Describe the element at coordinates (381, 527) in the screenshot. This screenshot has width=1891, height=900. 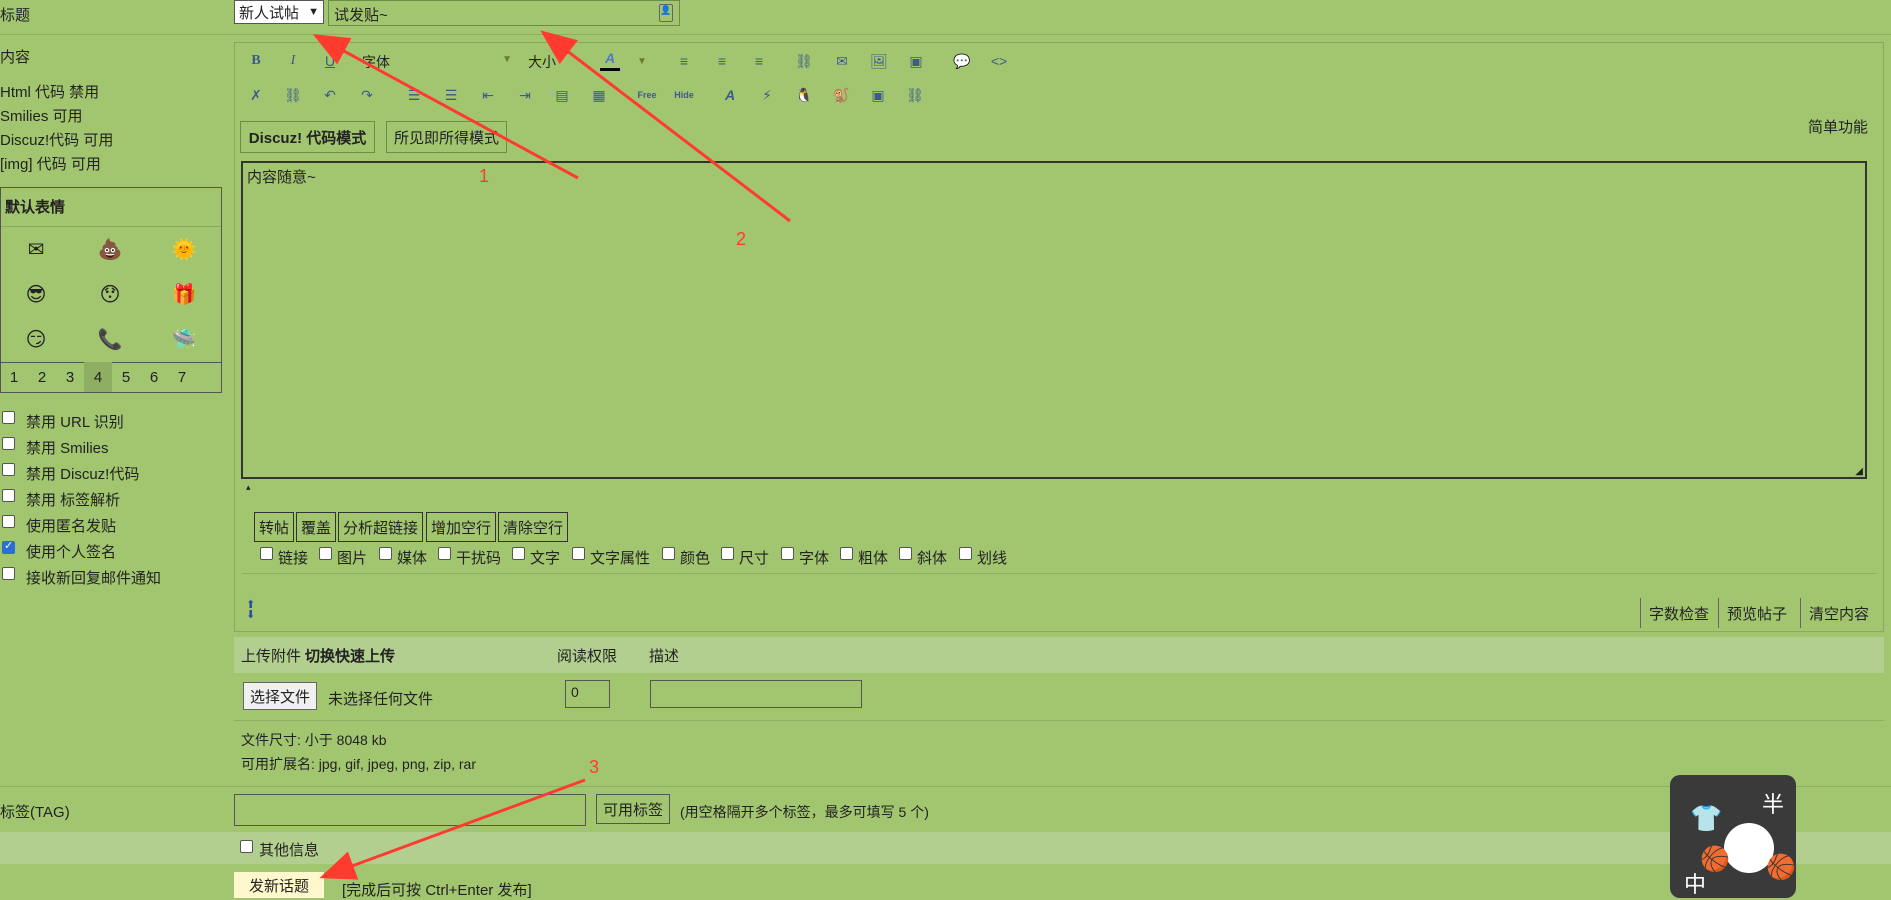
I see `btn-parse-links: 分析超链接` at that location.